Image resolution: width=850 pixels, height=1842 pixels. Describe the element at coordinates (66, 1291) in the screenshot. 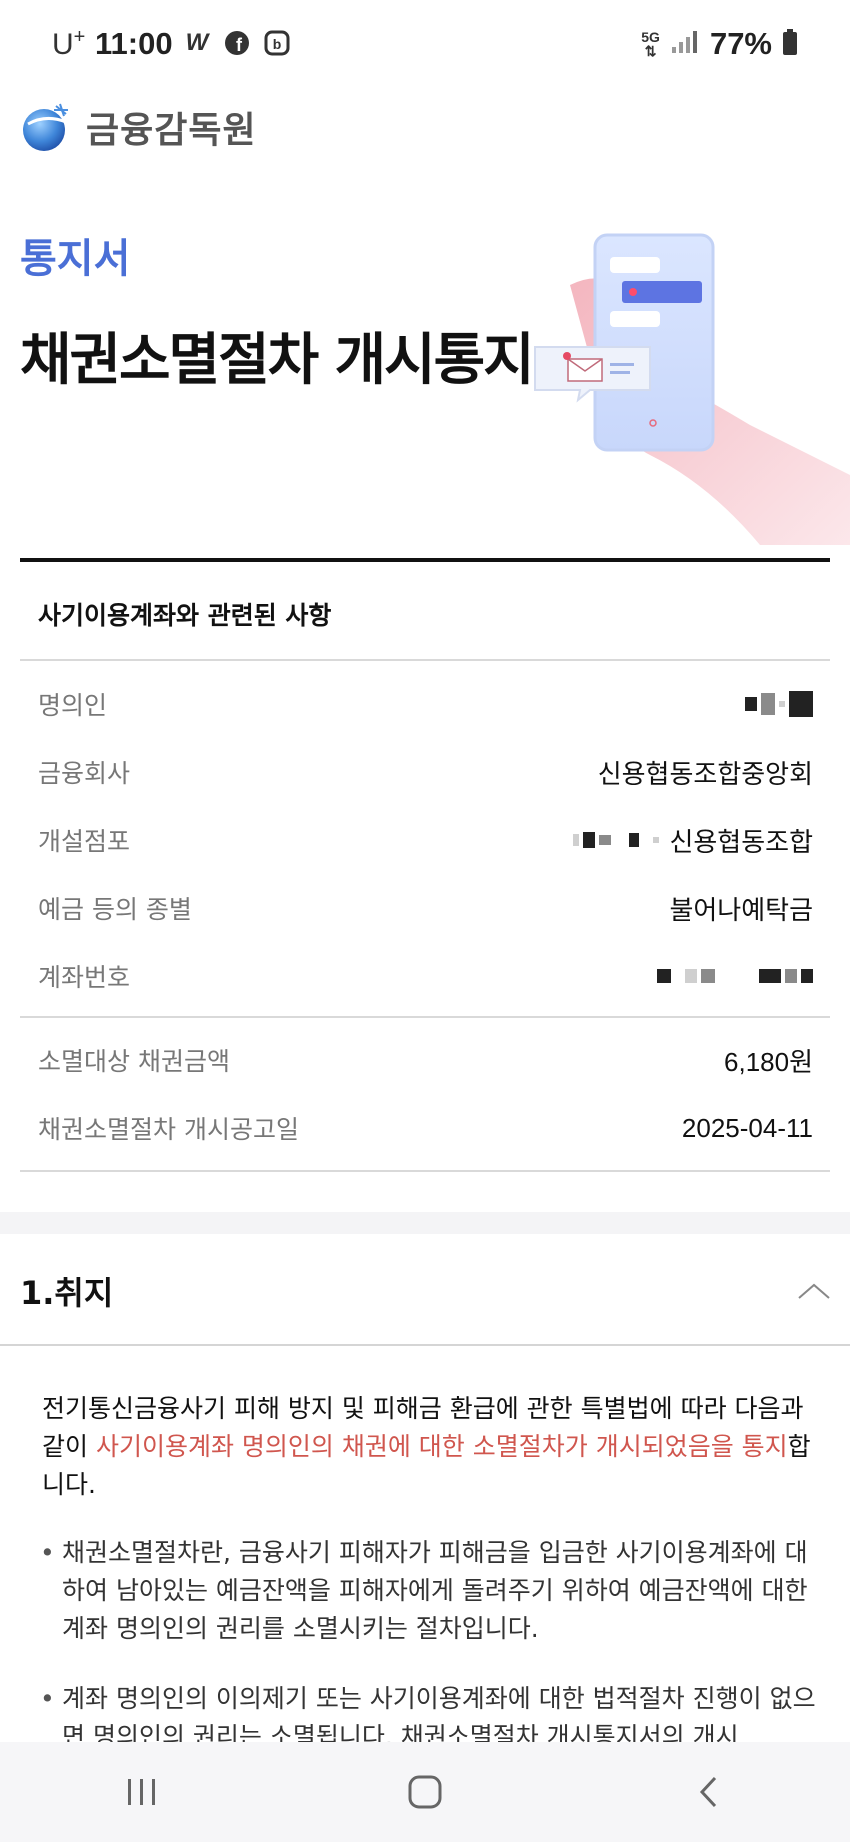

I see `accordion-title: 1.취지` at that location.